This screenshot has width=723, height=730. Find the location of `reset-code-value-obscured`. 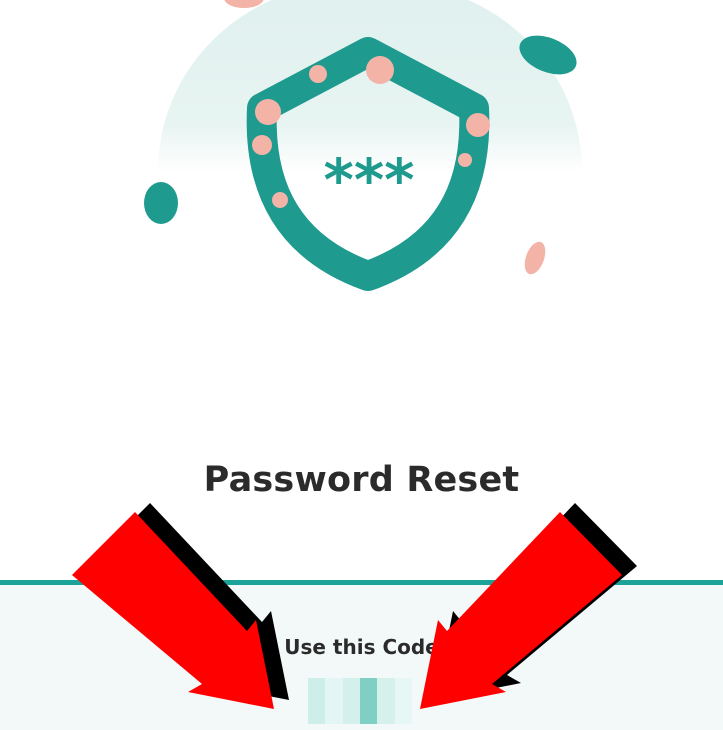

reset-code-value-obscured is located at coordinates (360, 701).